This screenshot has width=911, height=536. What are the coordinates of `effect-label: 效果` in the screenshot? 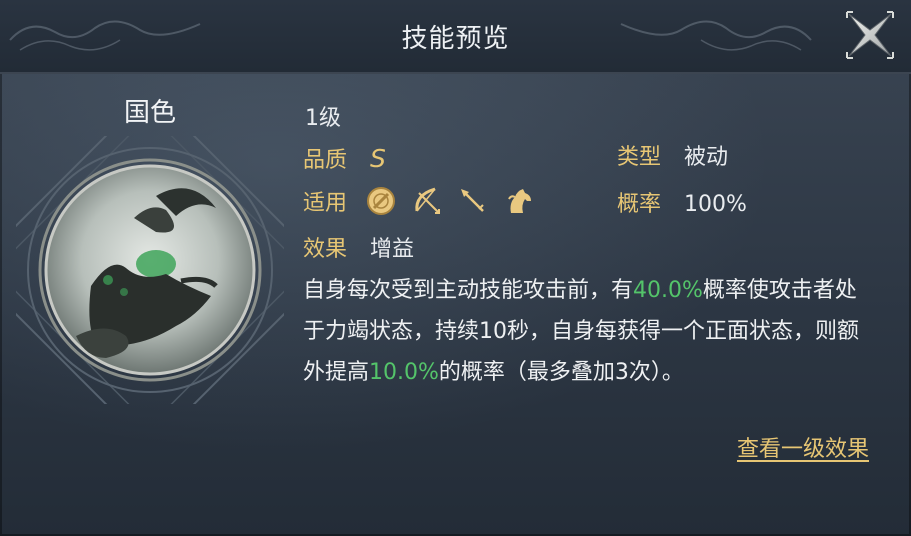 It's located at (325, 249).